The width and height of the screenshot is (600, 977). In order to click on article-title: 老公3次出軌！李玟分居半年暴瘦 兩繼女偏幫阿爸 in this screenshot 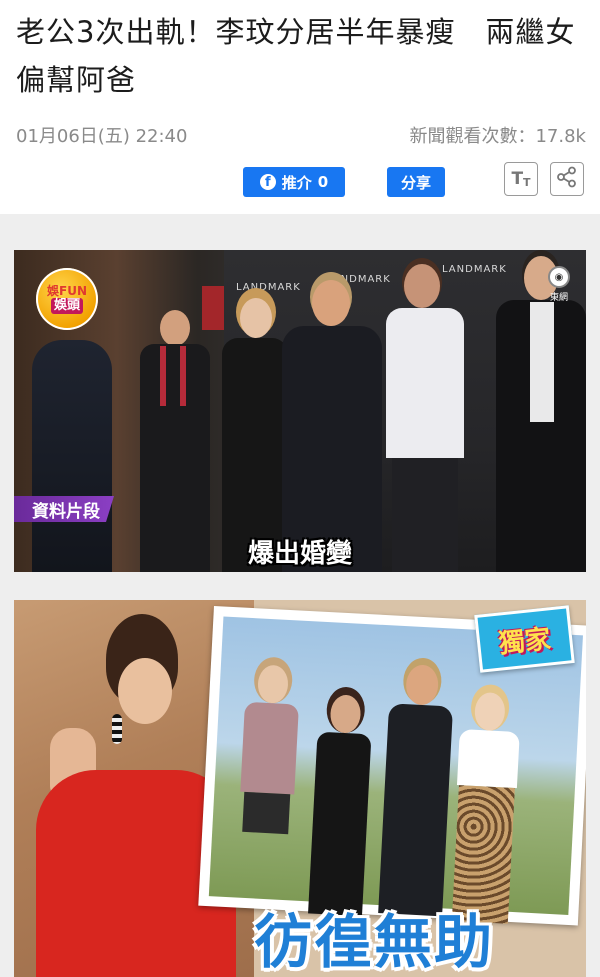, I will do `click(296, 56)`.